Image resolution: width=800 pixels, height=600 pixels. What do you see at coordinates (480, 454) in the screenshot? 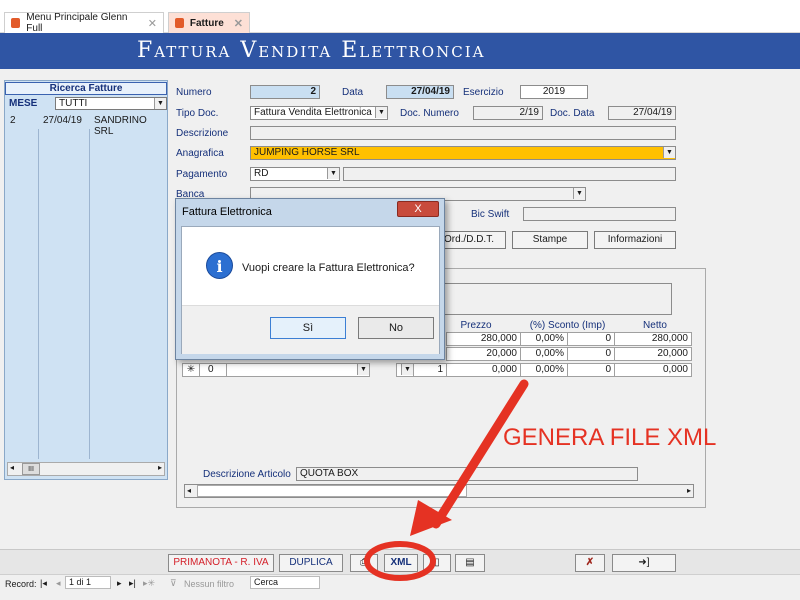
I see `red-arrow-shaft` at bounding box center [480, 454].